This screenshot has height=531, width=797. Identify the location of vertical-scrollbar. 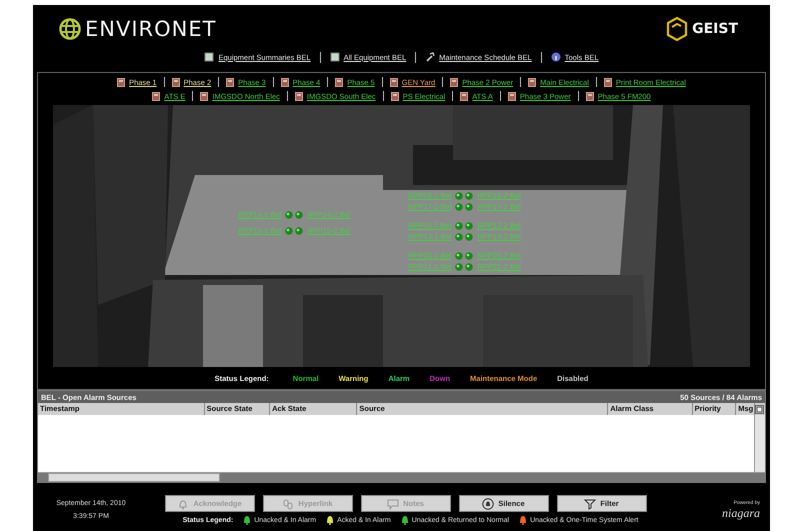
(759, 443).